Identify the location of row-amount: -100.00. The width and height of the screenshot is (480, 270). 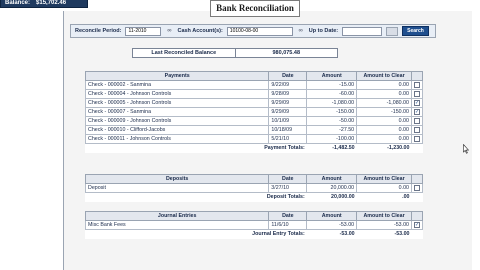
(332, 139).